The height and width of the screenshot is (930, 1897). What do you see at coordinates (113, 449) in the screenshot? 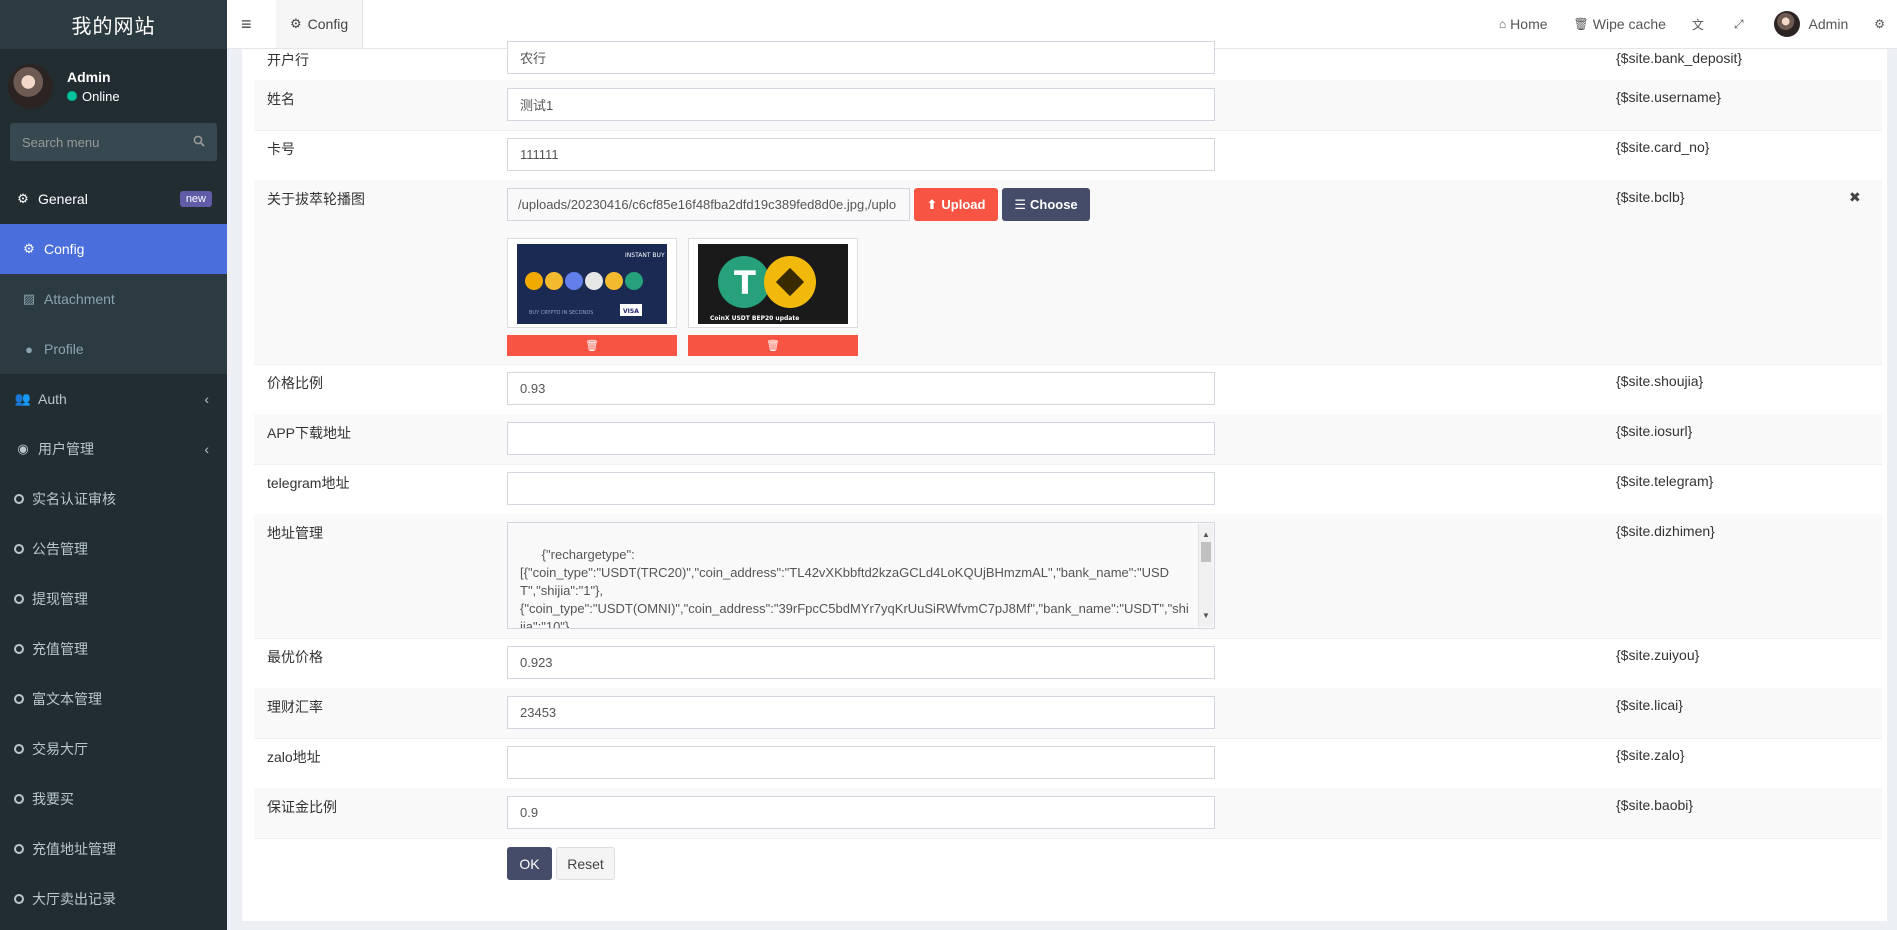
I see `sidebar-item-user-mgmt: ◉ 用户管理 ‹` at bounding box center [113, 449].